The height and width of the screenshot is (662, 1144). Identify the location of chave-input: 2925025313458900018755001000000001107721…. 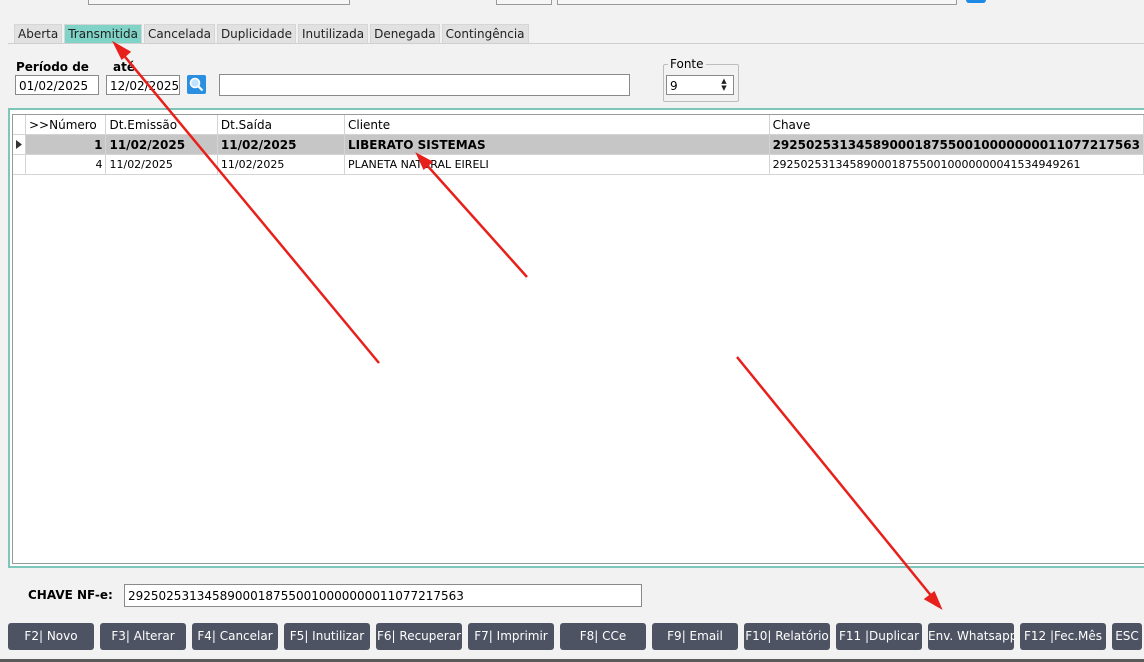
(383, 595).